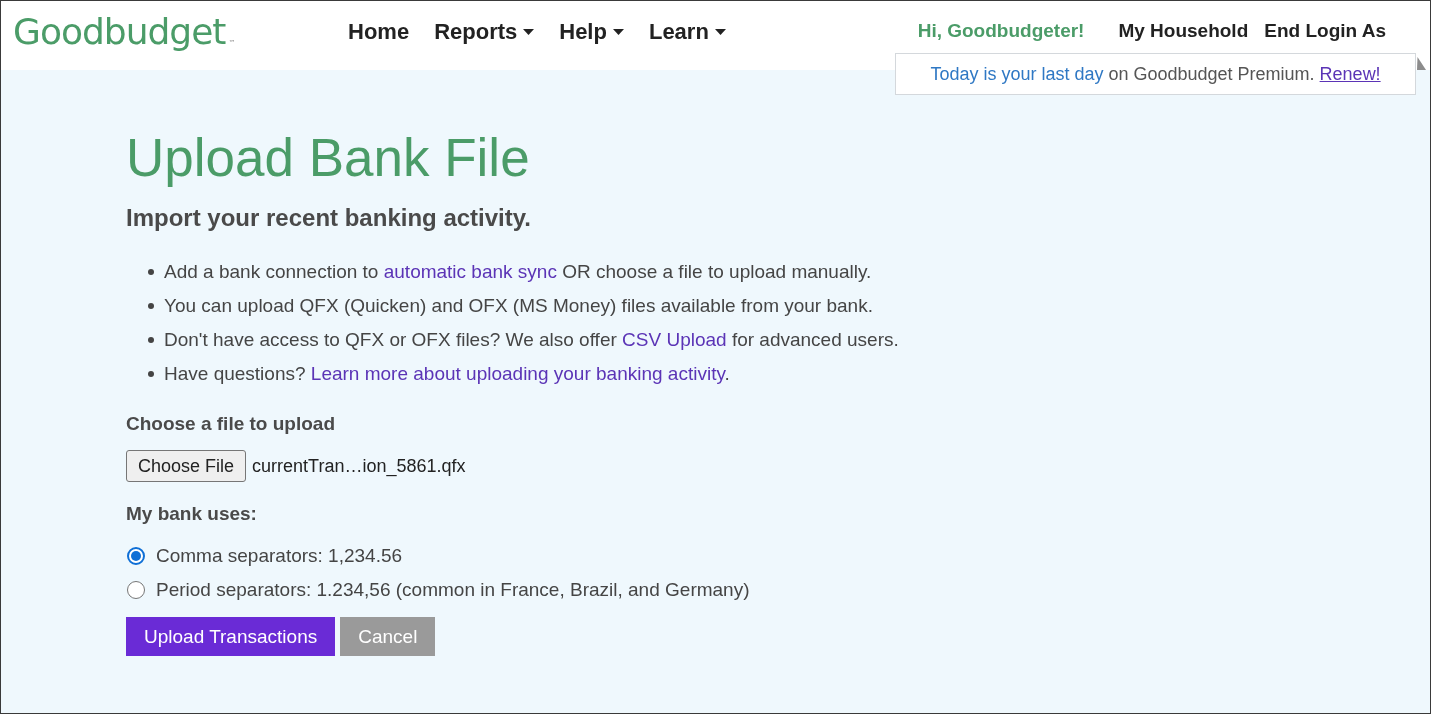 The image size is (1431, 714). I want to click on page-title: Upload Bank File, so click(328, 158).